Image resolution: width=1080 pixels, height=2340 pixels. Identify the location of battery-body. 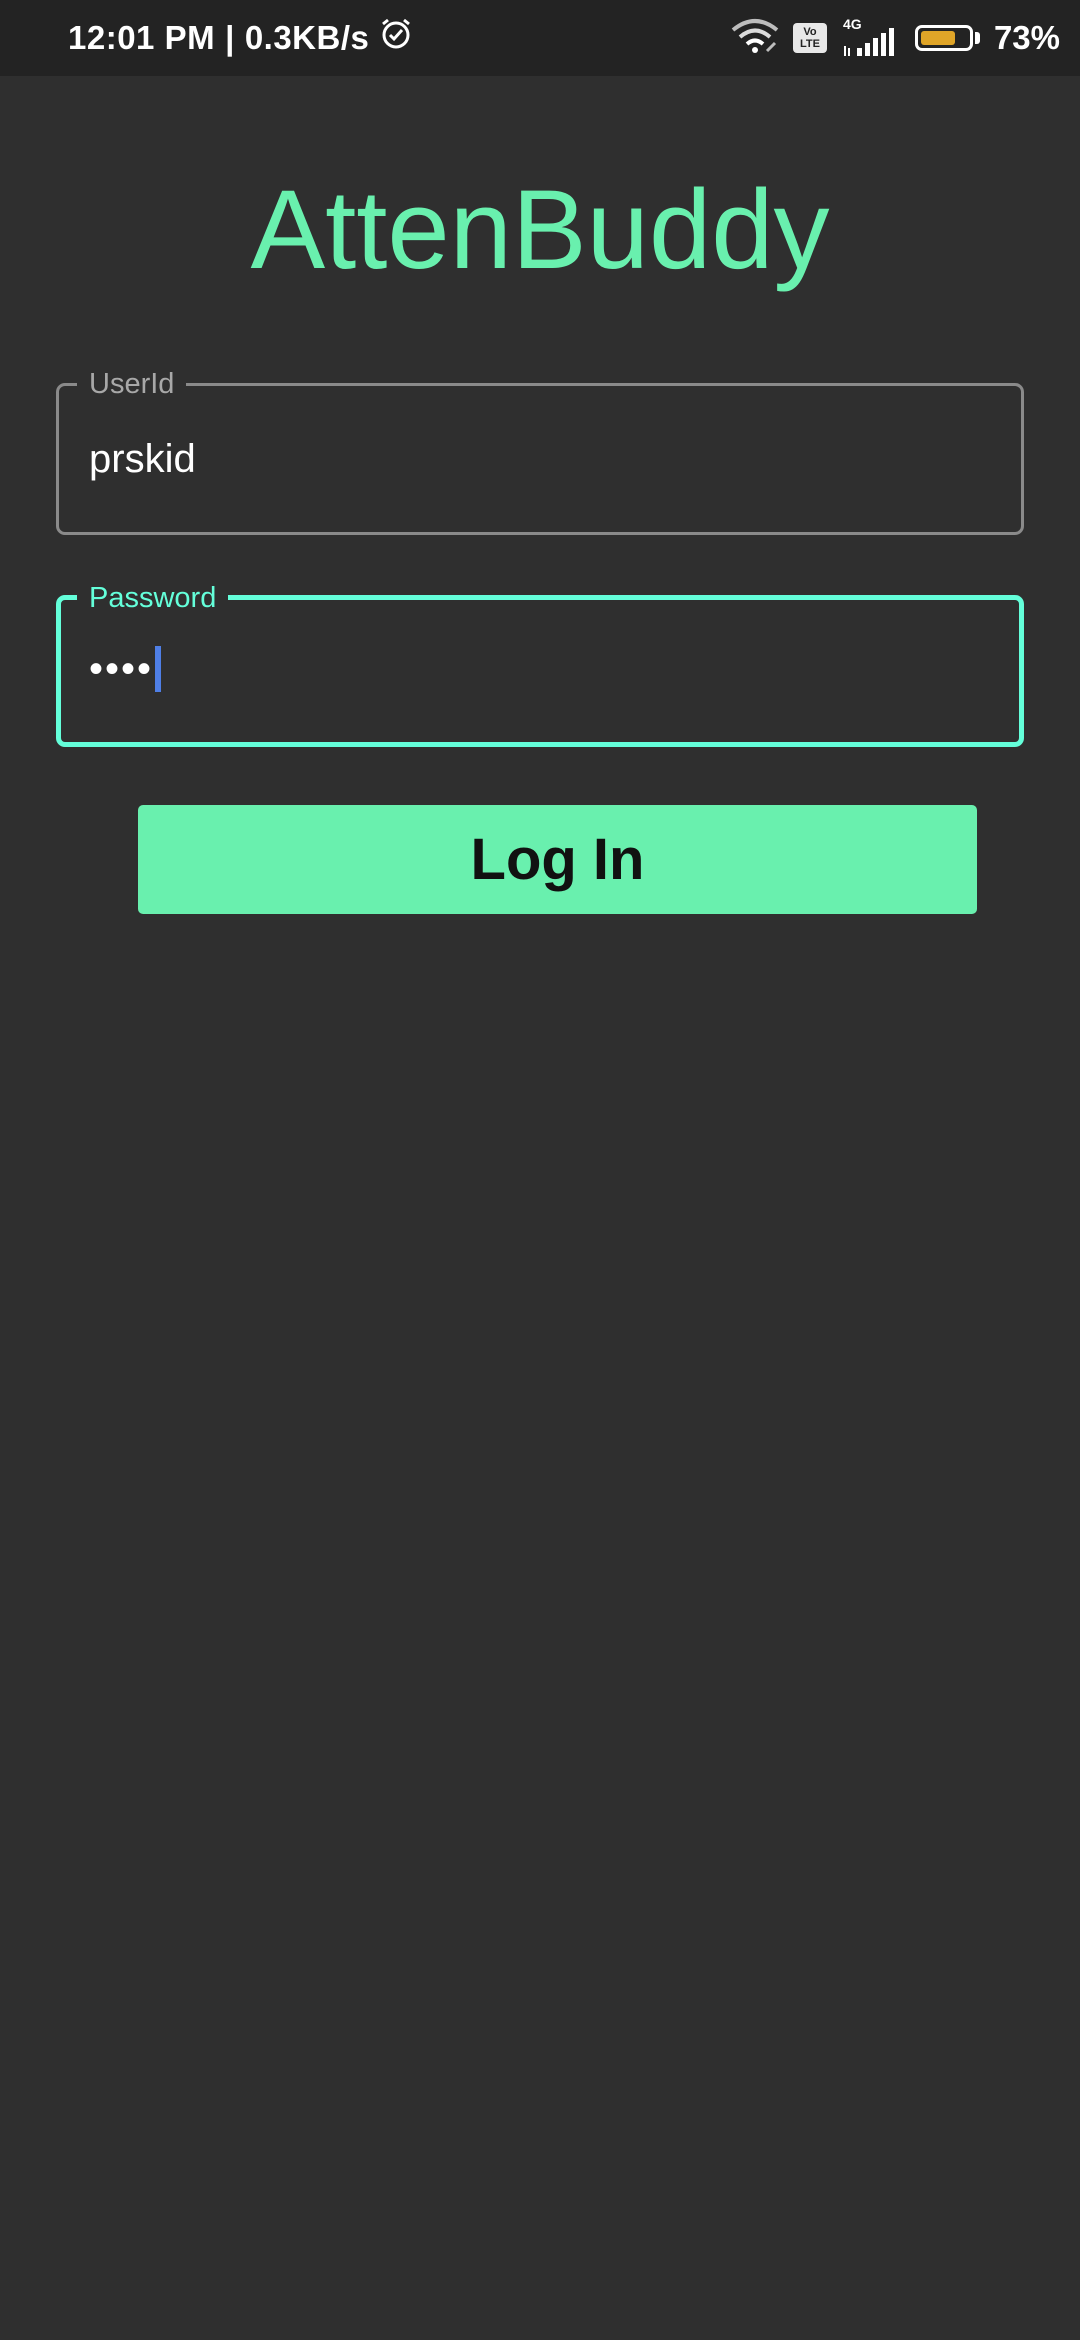
(943, 38).